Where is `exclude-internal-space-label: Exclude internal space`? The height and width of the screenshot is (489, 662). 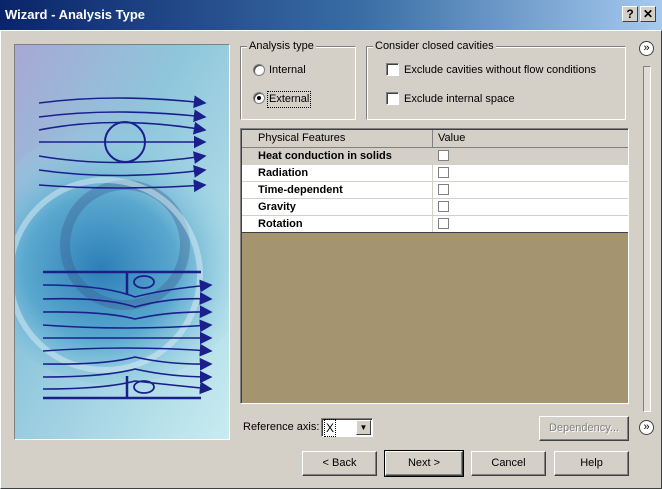
exclude-internal-space-label: Exclude internal space is located at coordinates (459, 99).